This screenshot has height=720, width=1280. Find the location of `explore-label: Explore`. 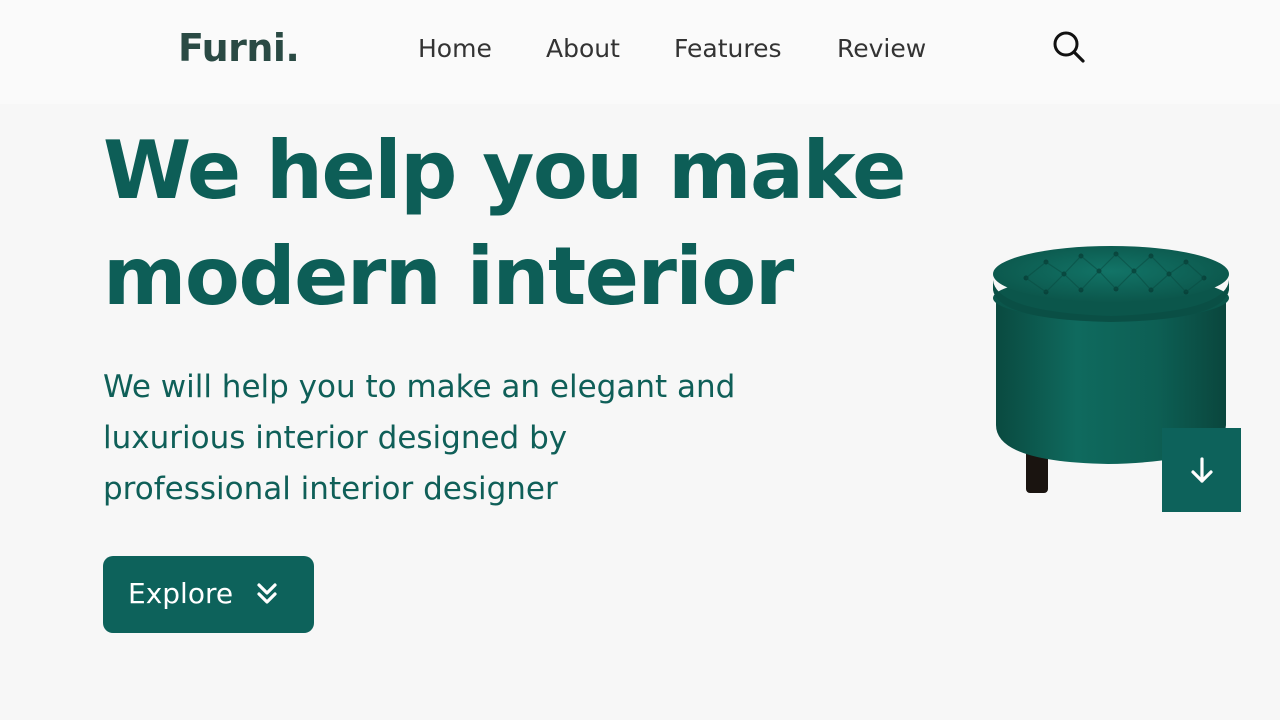

explore-label: Explore is located at coordinates (181, 593).